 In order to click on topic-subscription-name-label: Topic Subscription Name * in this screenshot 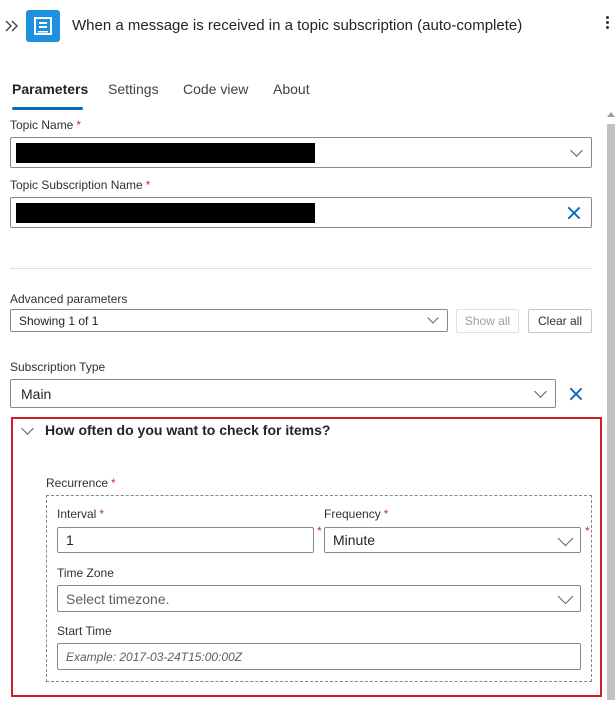, I will do `click(80, 185)`.